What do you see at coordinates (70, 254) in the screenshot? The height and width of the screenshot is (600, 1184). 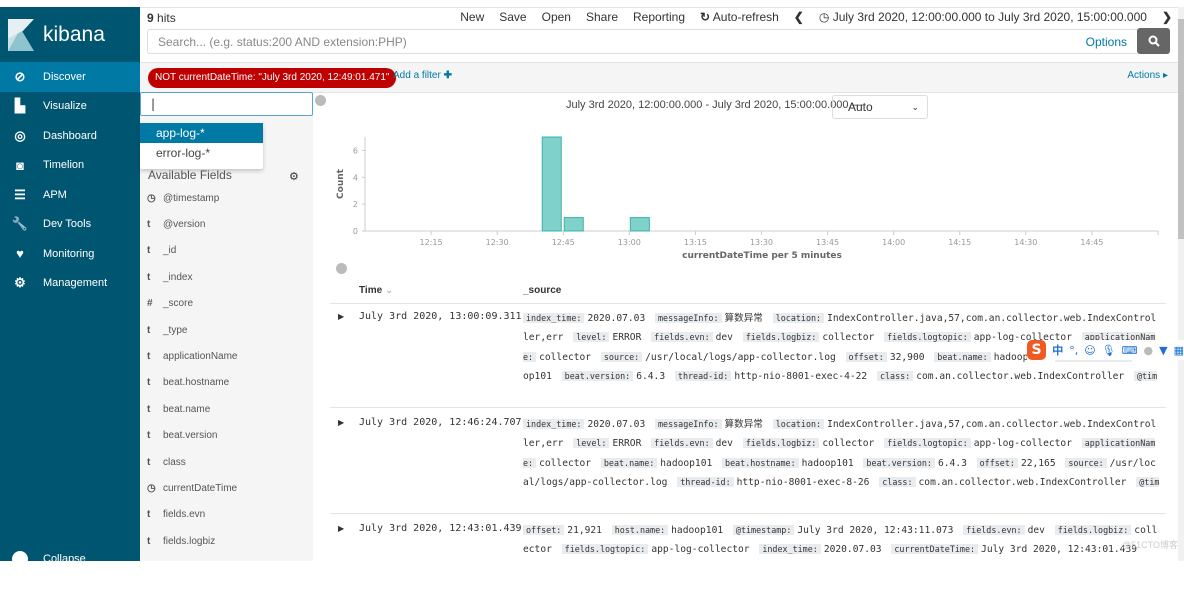 I see `sidebar-item-monitoring: ♥ Monitoring` at bounding box center [70, 254].